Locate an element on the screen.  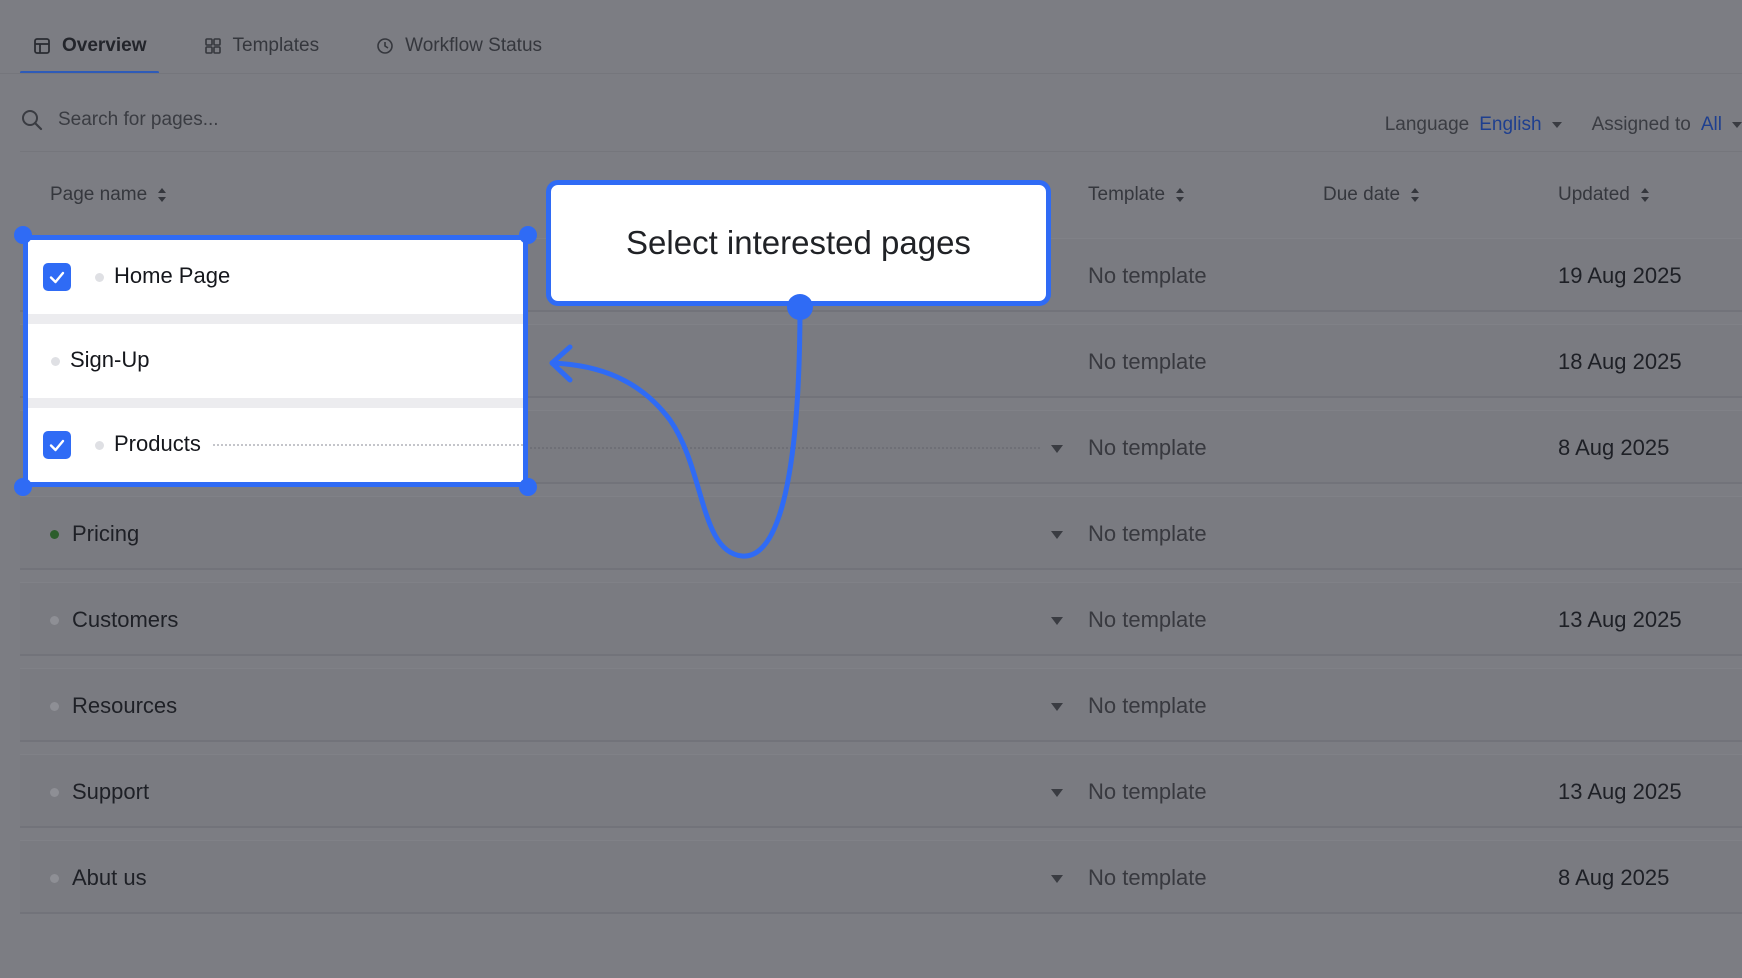
clock-icon is located at coordinates (385, 46).